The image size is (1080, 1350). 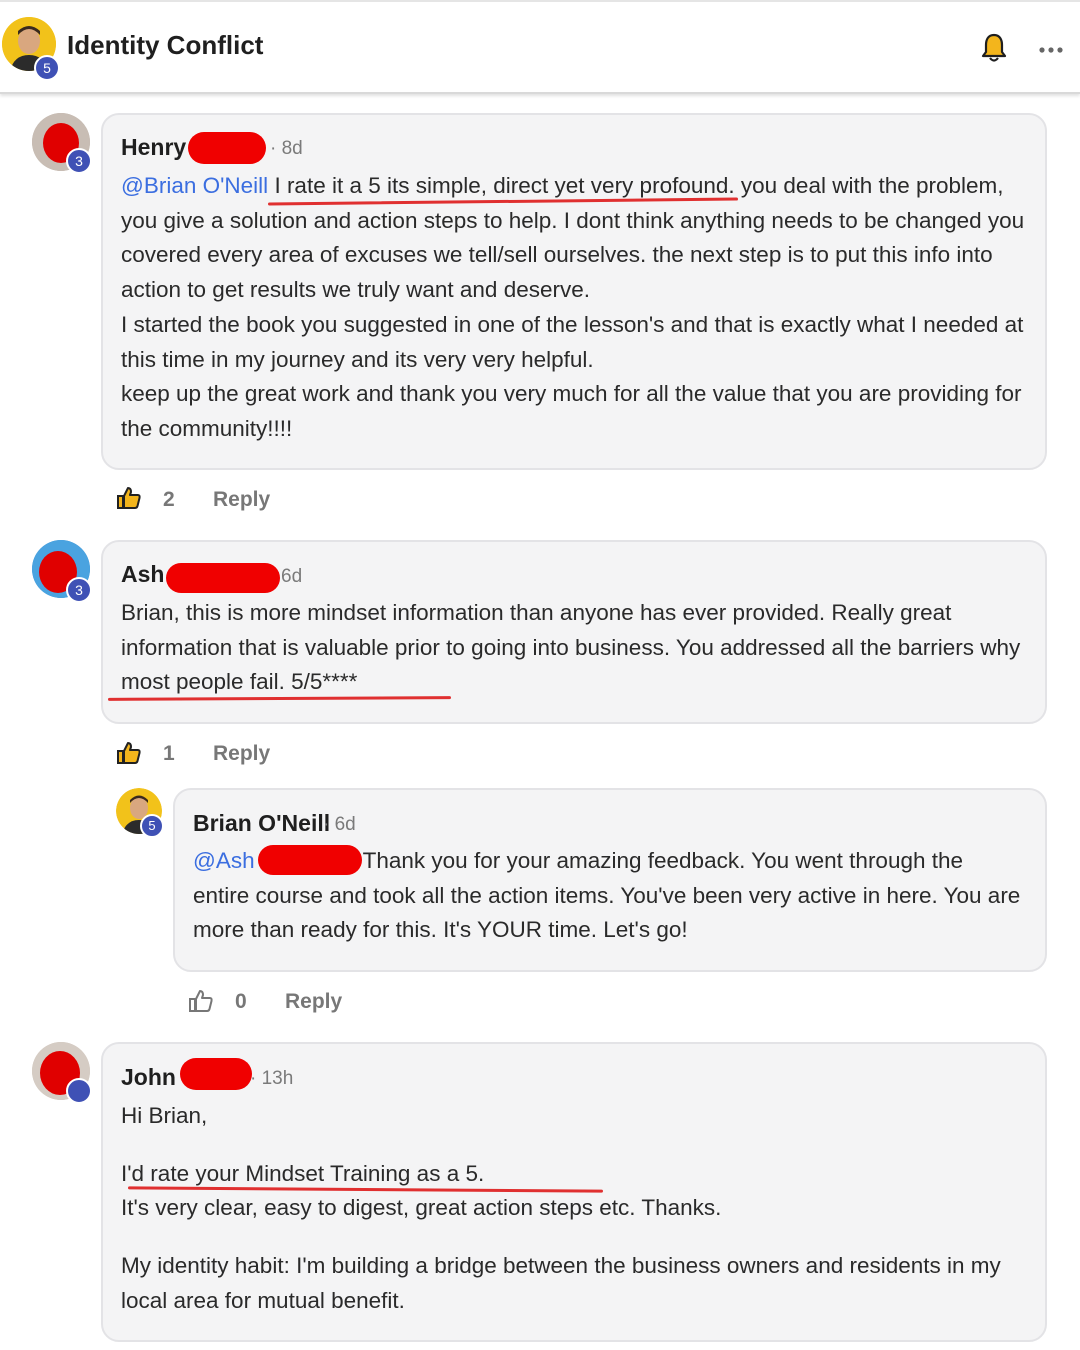 What do you see at coordinates (261, 823) in the screenshot?
I see `commenter-name: Brian O'Neill` at bounding box center [261, 823].